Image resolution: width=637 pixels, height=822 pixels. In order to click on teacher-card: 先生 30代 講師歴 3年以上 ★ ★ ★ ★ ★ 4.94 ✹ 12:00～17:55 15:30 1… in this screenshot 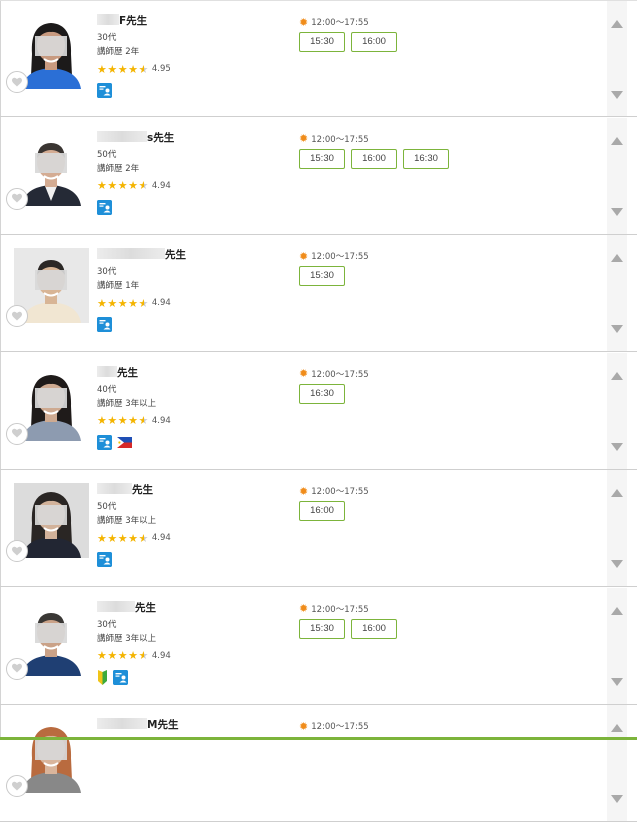, I will do `click(318, 646)`.